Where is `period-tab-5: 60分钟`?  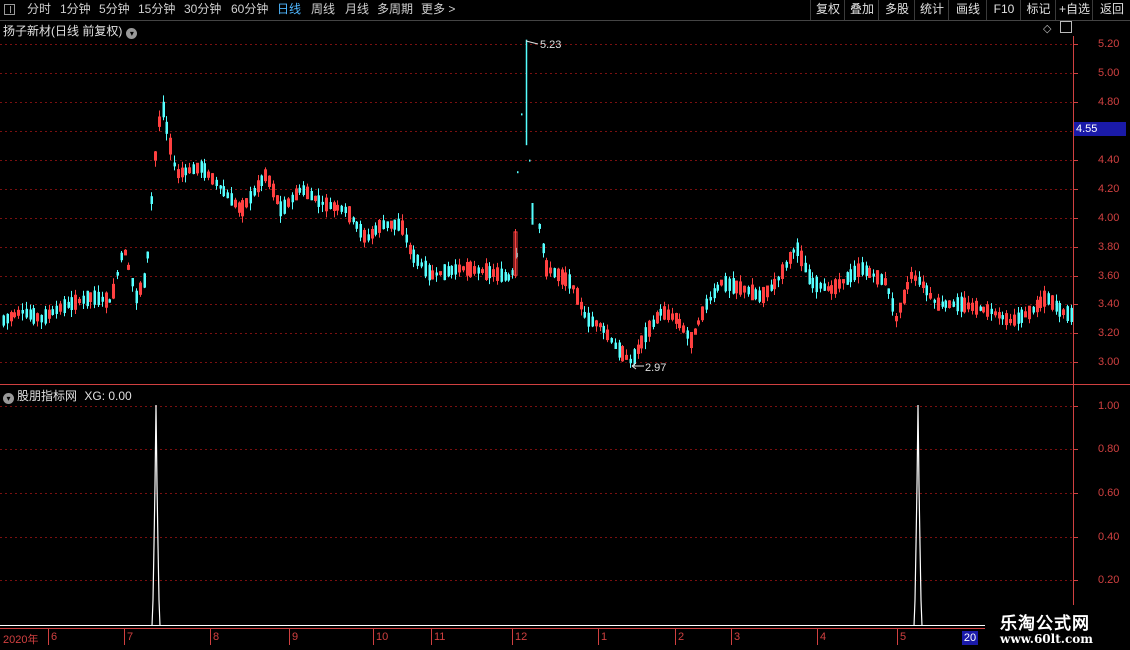 period-tab-5: 60分钟 is located at coordinates (249, 10).